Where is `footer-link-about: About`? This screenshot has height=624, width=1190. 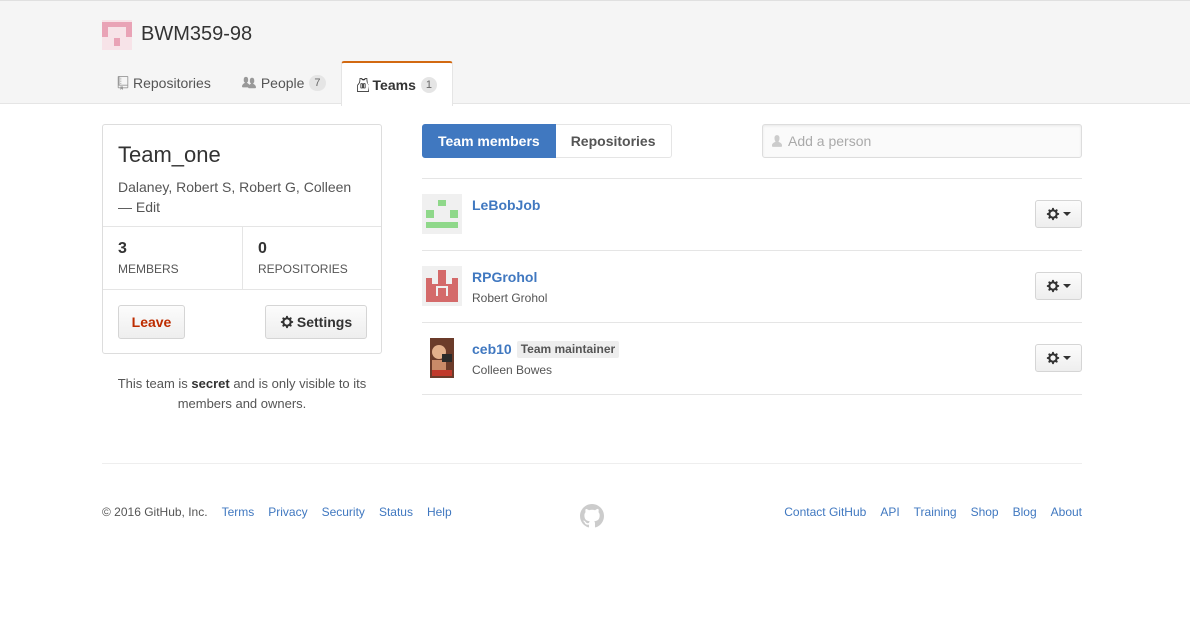
footer-link-about: About is located at coordinates (1066, 512).